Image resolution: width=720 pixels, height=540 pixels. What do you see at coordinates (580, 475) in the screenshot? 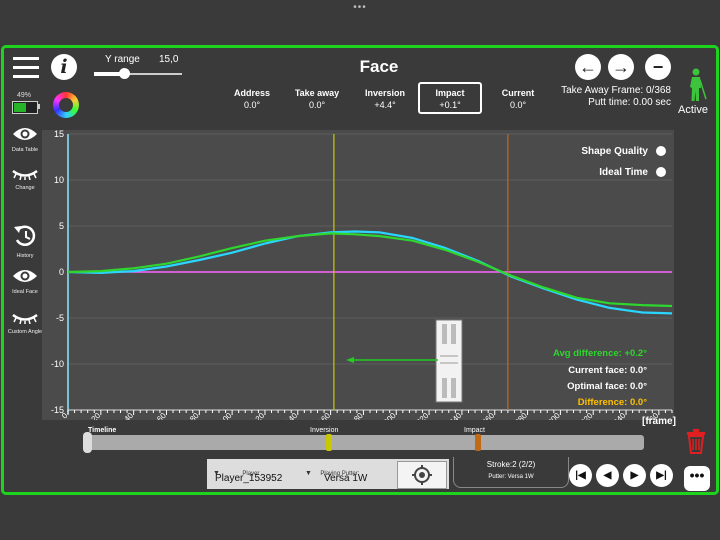
I see `first-frame-button: |◀` at bounding box center [580, 475].